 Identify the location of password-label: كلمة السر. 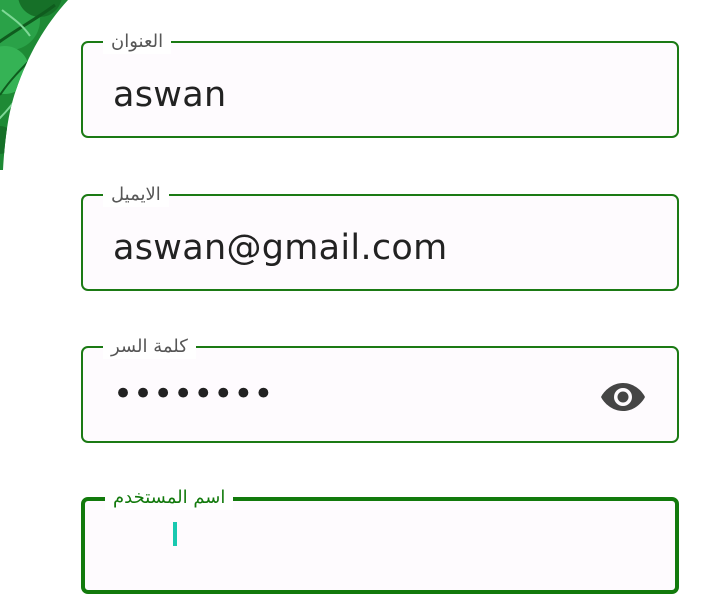
(149, 347).